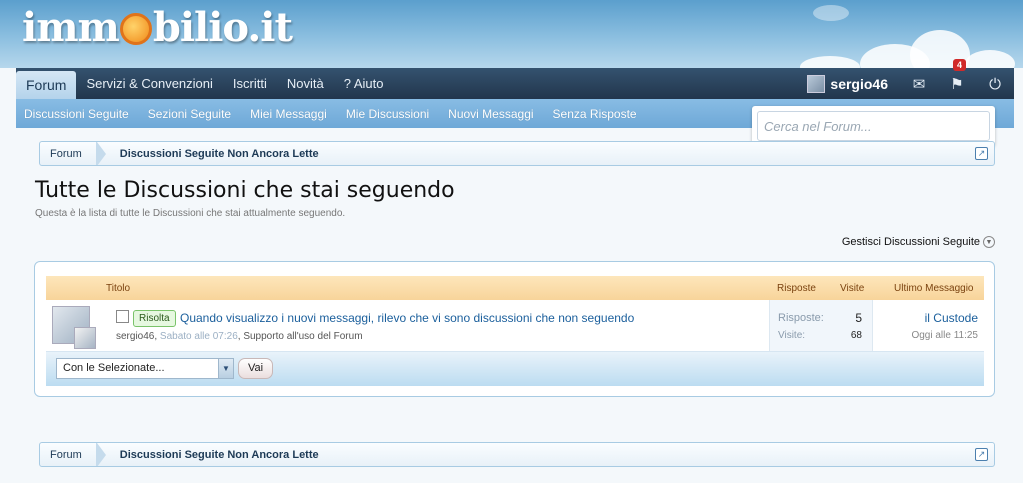 The image size is (1023, 483). Describe the element at coordinates (801, 318) in the screenshot. I see `replies-label: Risposte:` at that location.